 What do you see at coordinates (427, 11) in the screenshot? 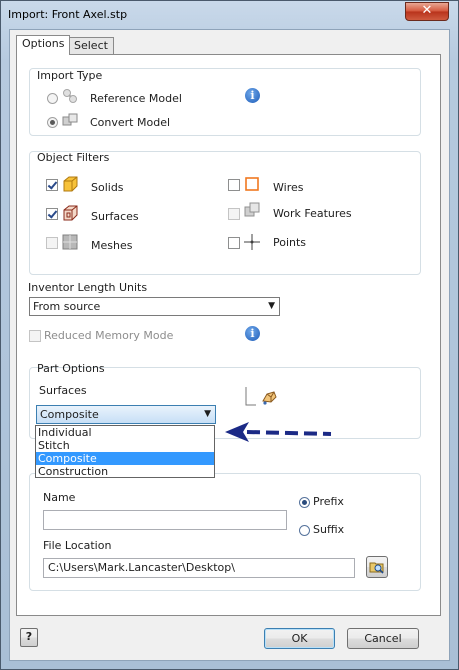
I see `close-button: ✕` at bounding box center [427, 11].